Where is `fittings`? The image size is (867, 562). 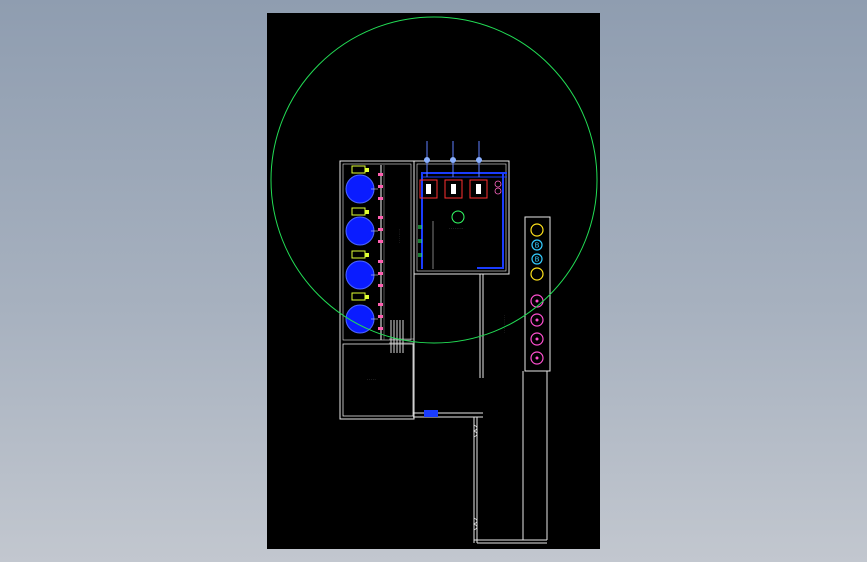 fittings is located at coordinates (498, 187).